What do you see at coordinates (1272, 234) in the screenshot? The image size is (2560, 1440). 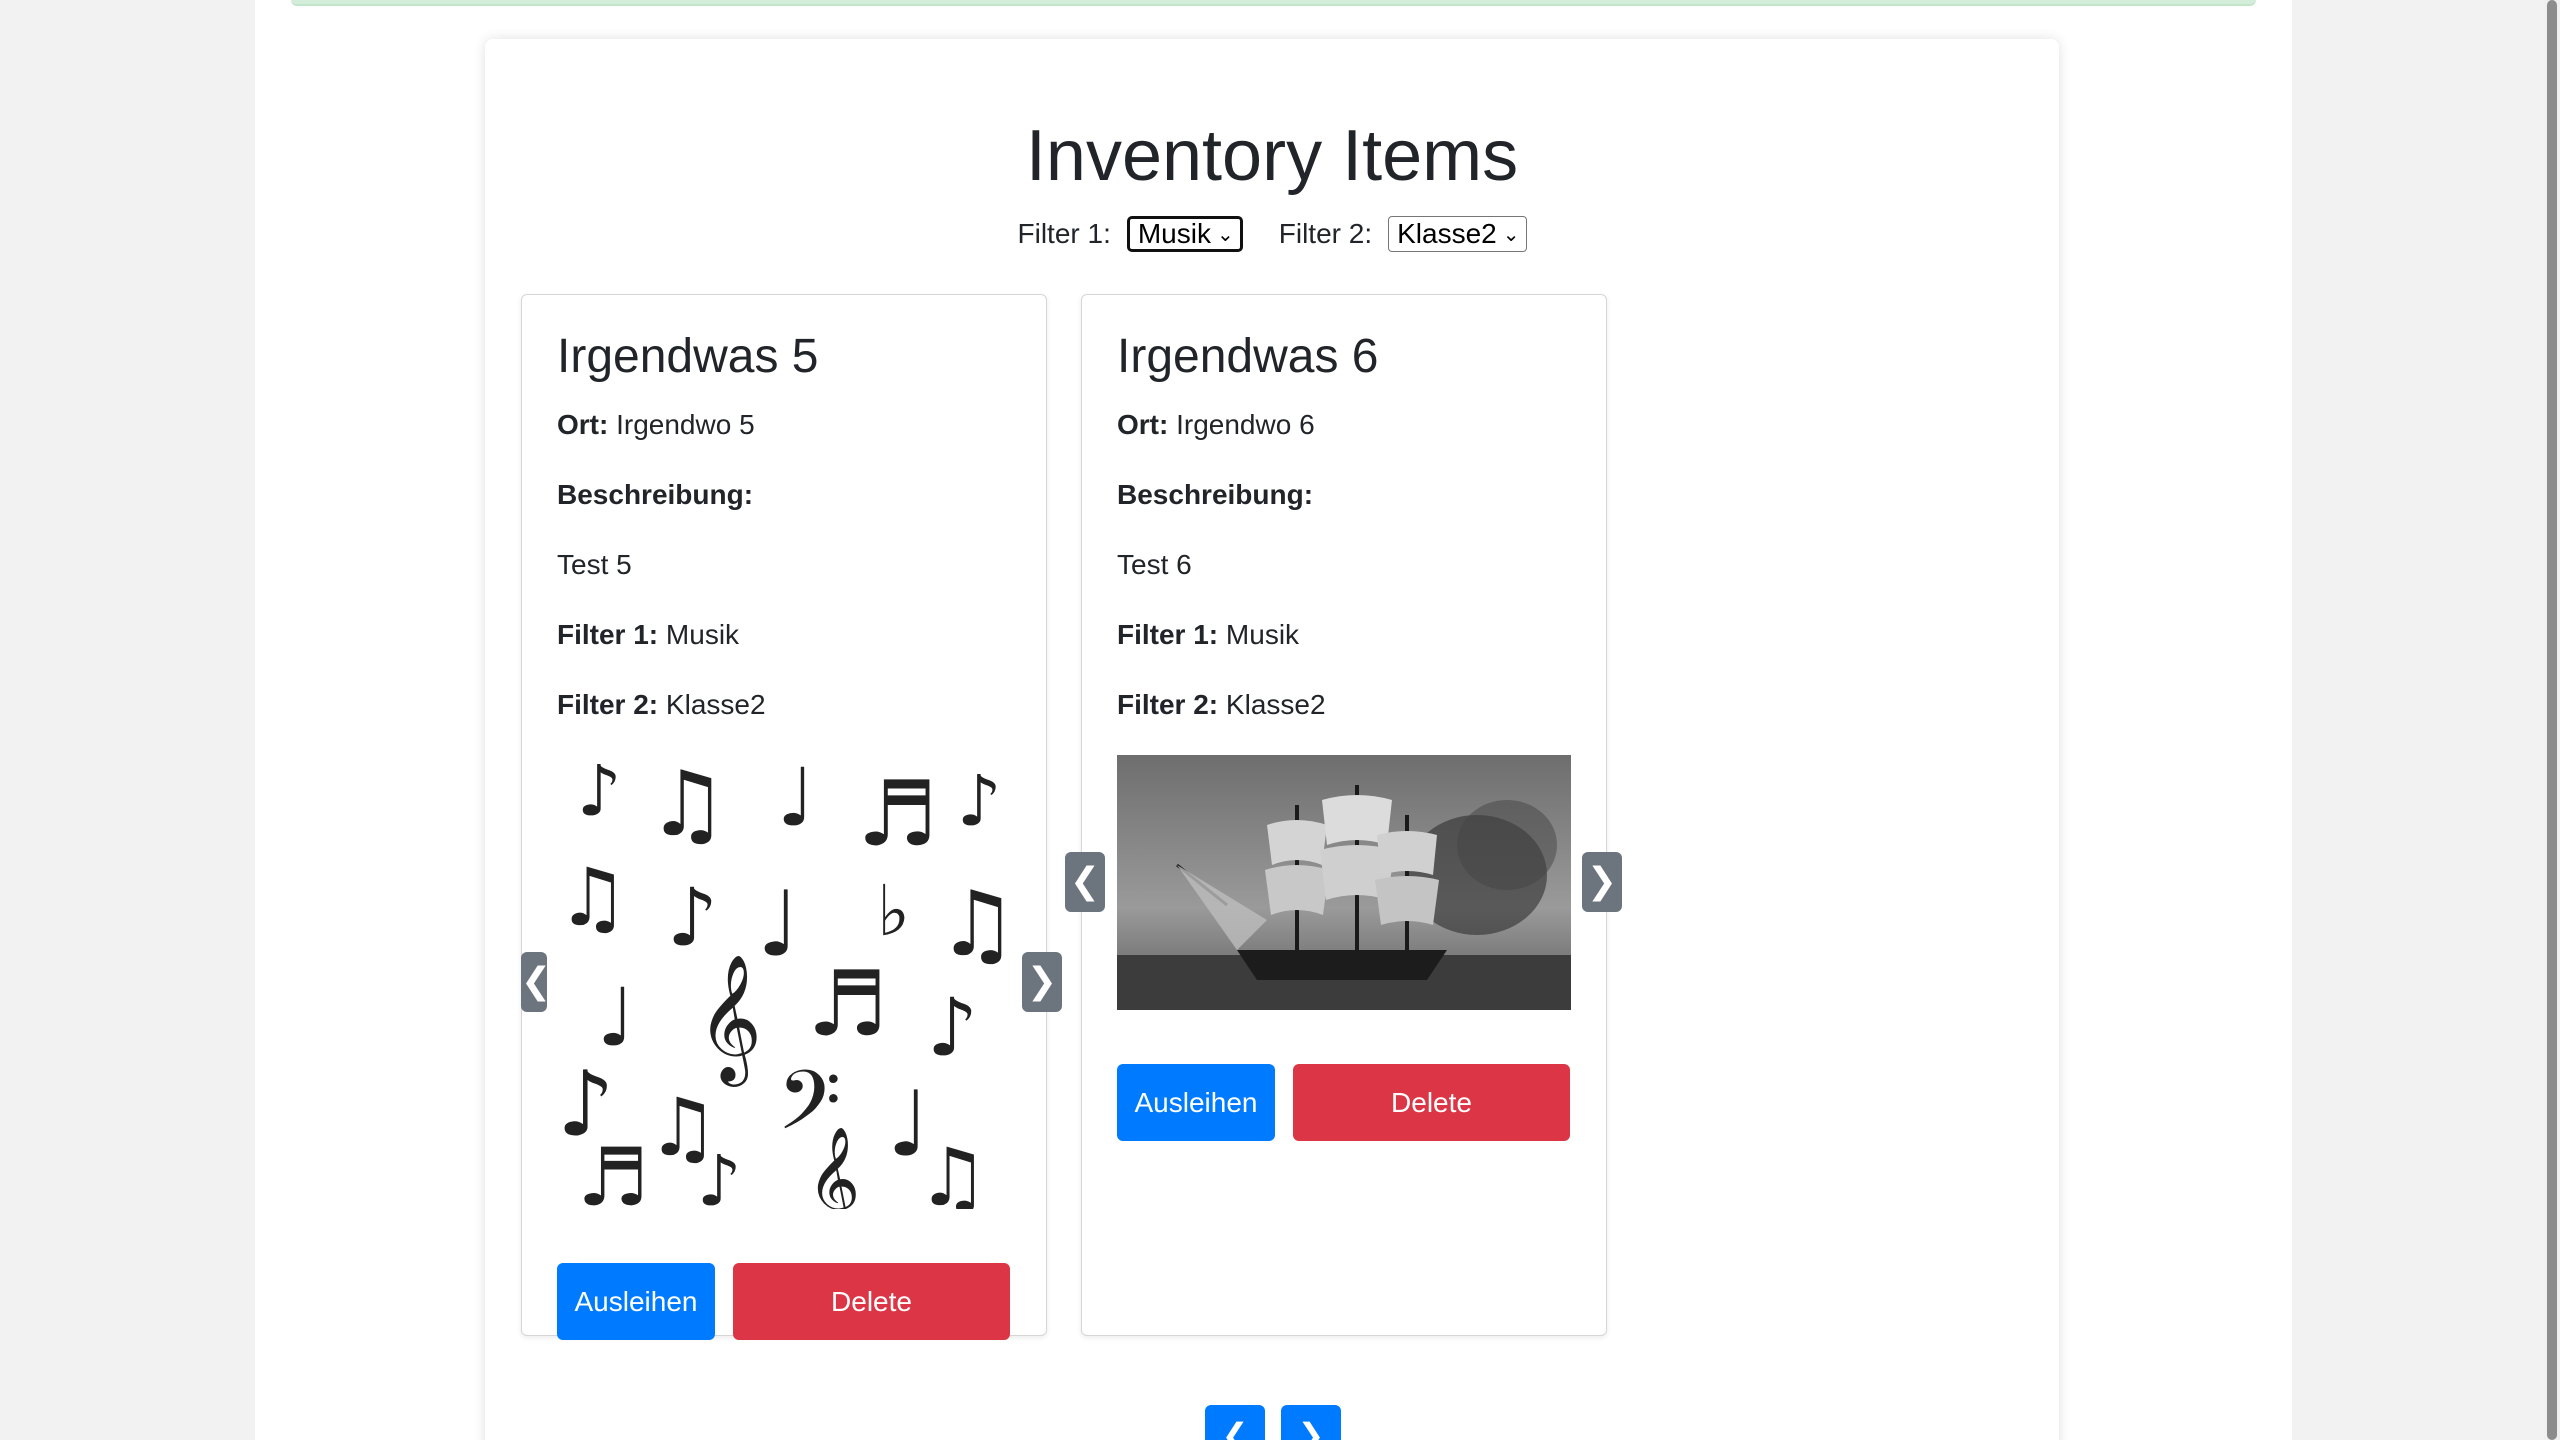 I see `filter-bar: Filter 1: Musik ⌄ Filter 2: Klasse2 ⌄` at bounding box center [1272, 234].